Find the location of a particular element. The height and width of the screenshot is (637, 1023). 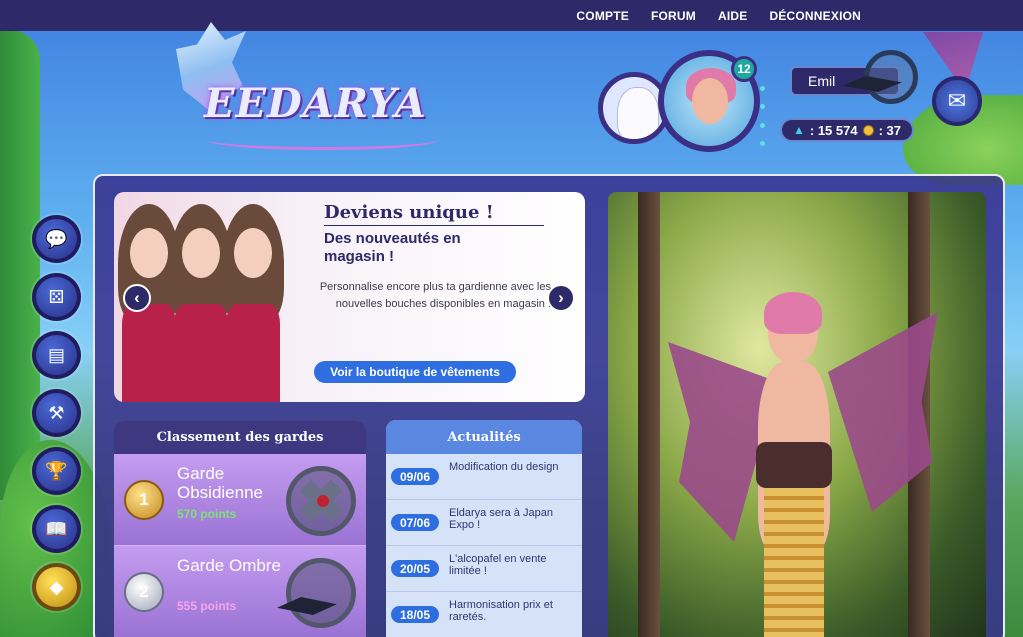

news-item: 20/05 L'alcopafel en vente limitée ! is located at coordinates (484, 569).